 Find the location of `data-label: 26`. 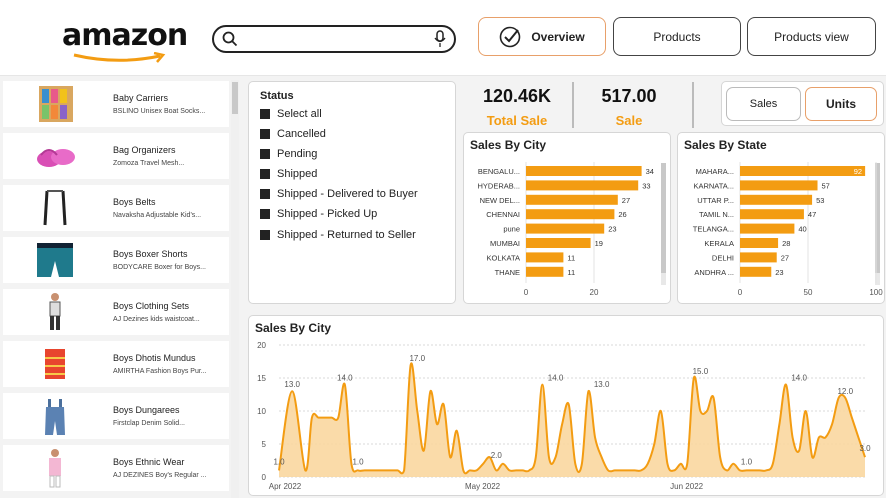

data-label: 26 is located at coordinates (622, 214).